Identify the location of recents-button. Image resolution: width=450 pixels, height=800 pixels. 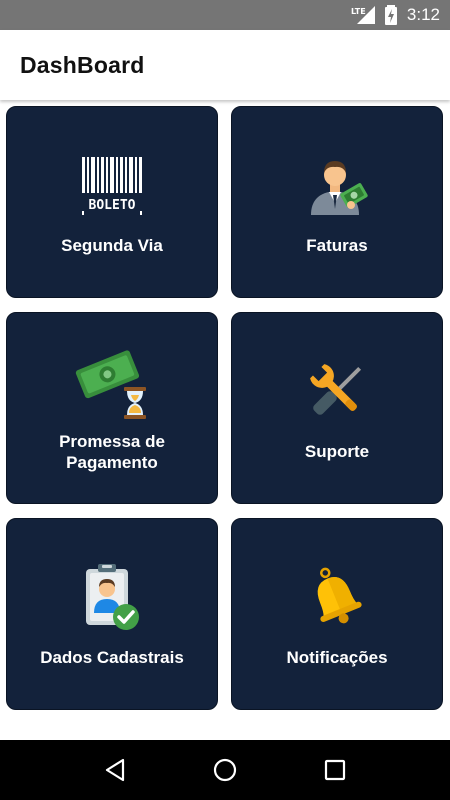
(335, 770).